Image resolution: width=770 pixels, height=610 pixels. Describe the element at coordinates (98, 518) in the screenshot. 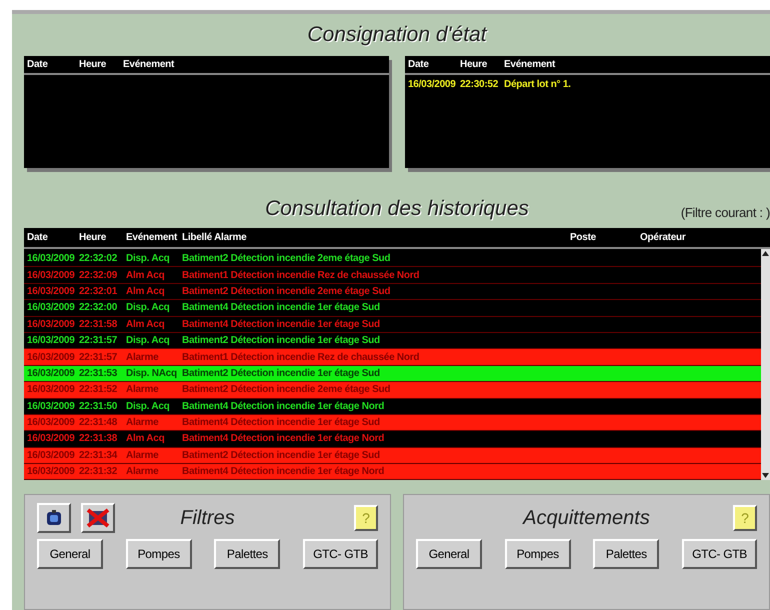

I see `cancel-icon` at that location.